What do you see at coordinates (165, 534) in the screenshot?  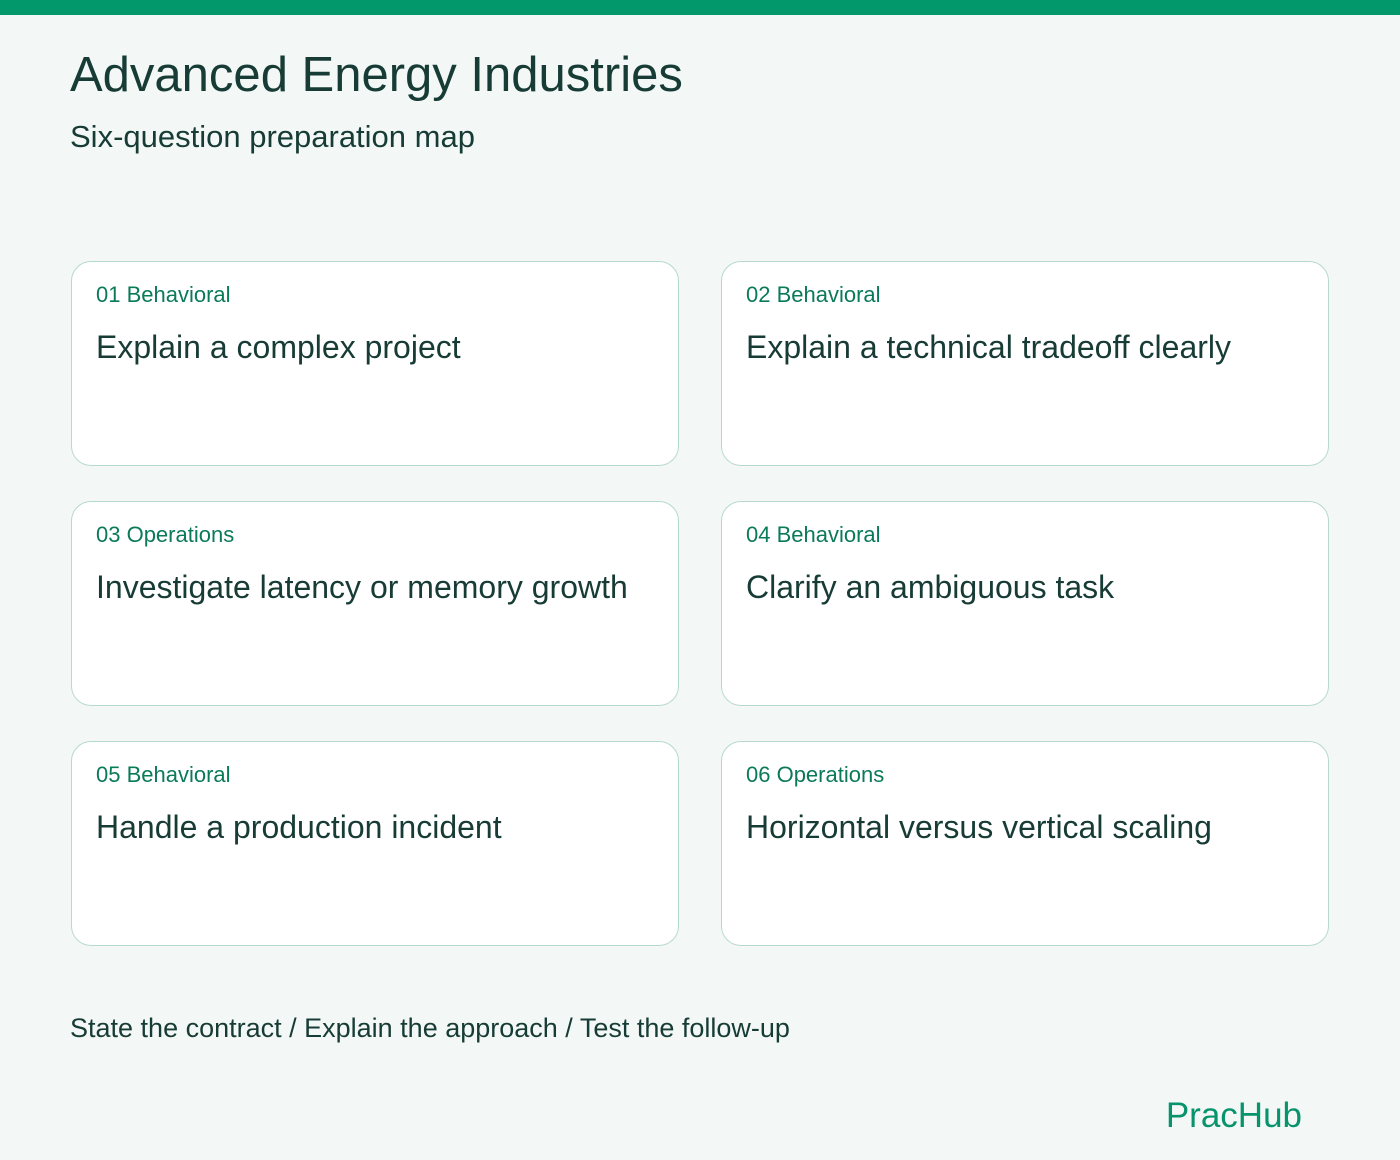 I see `question-tag: 03 Operations` at bounding box center [165, 534].